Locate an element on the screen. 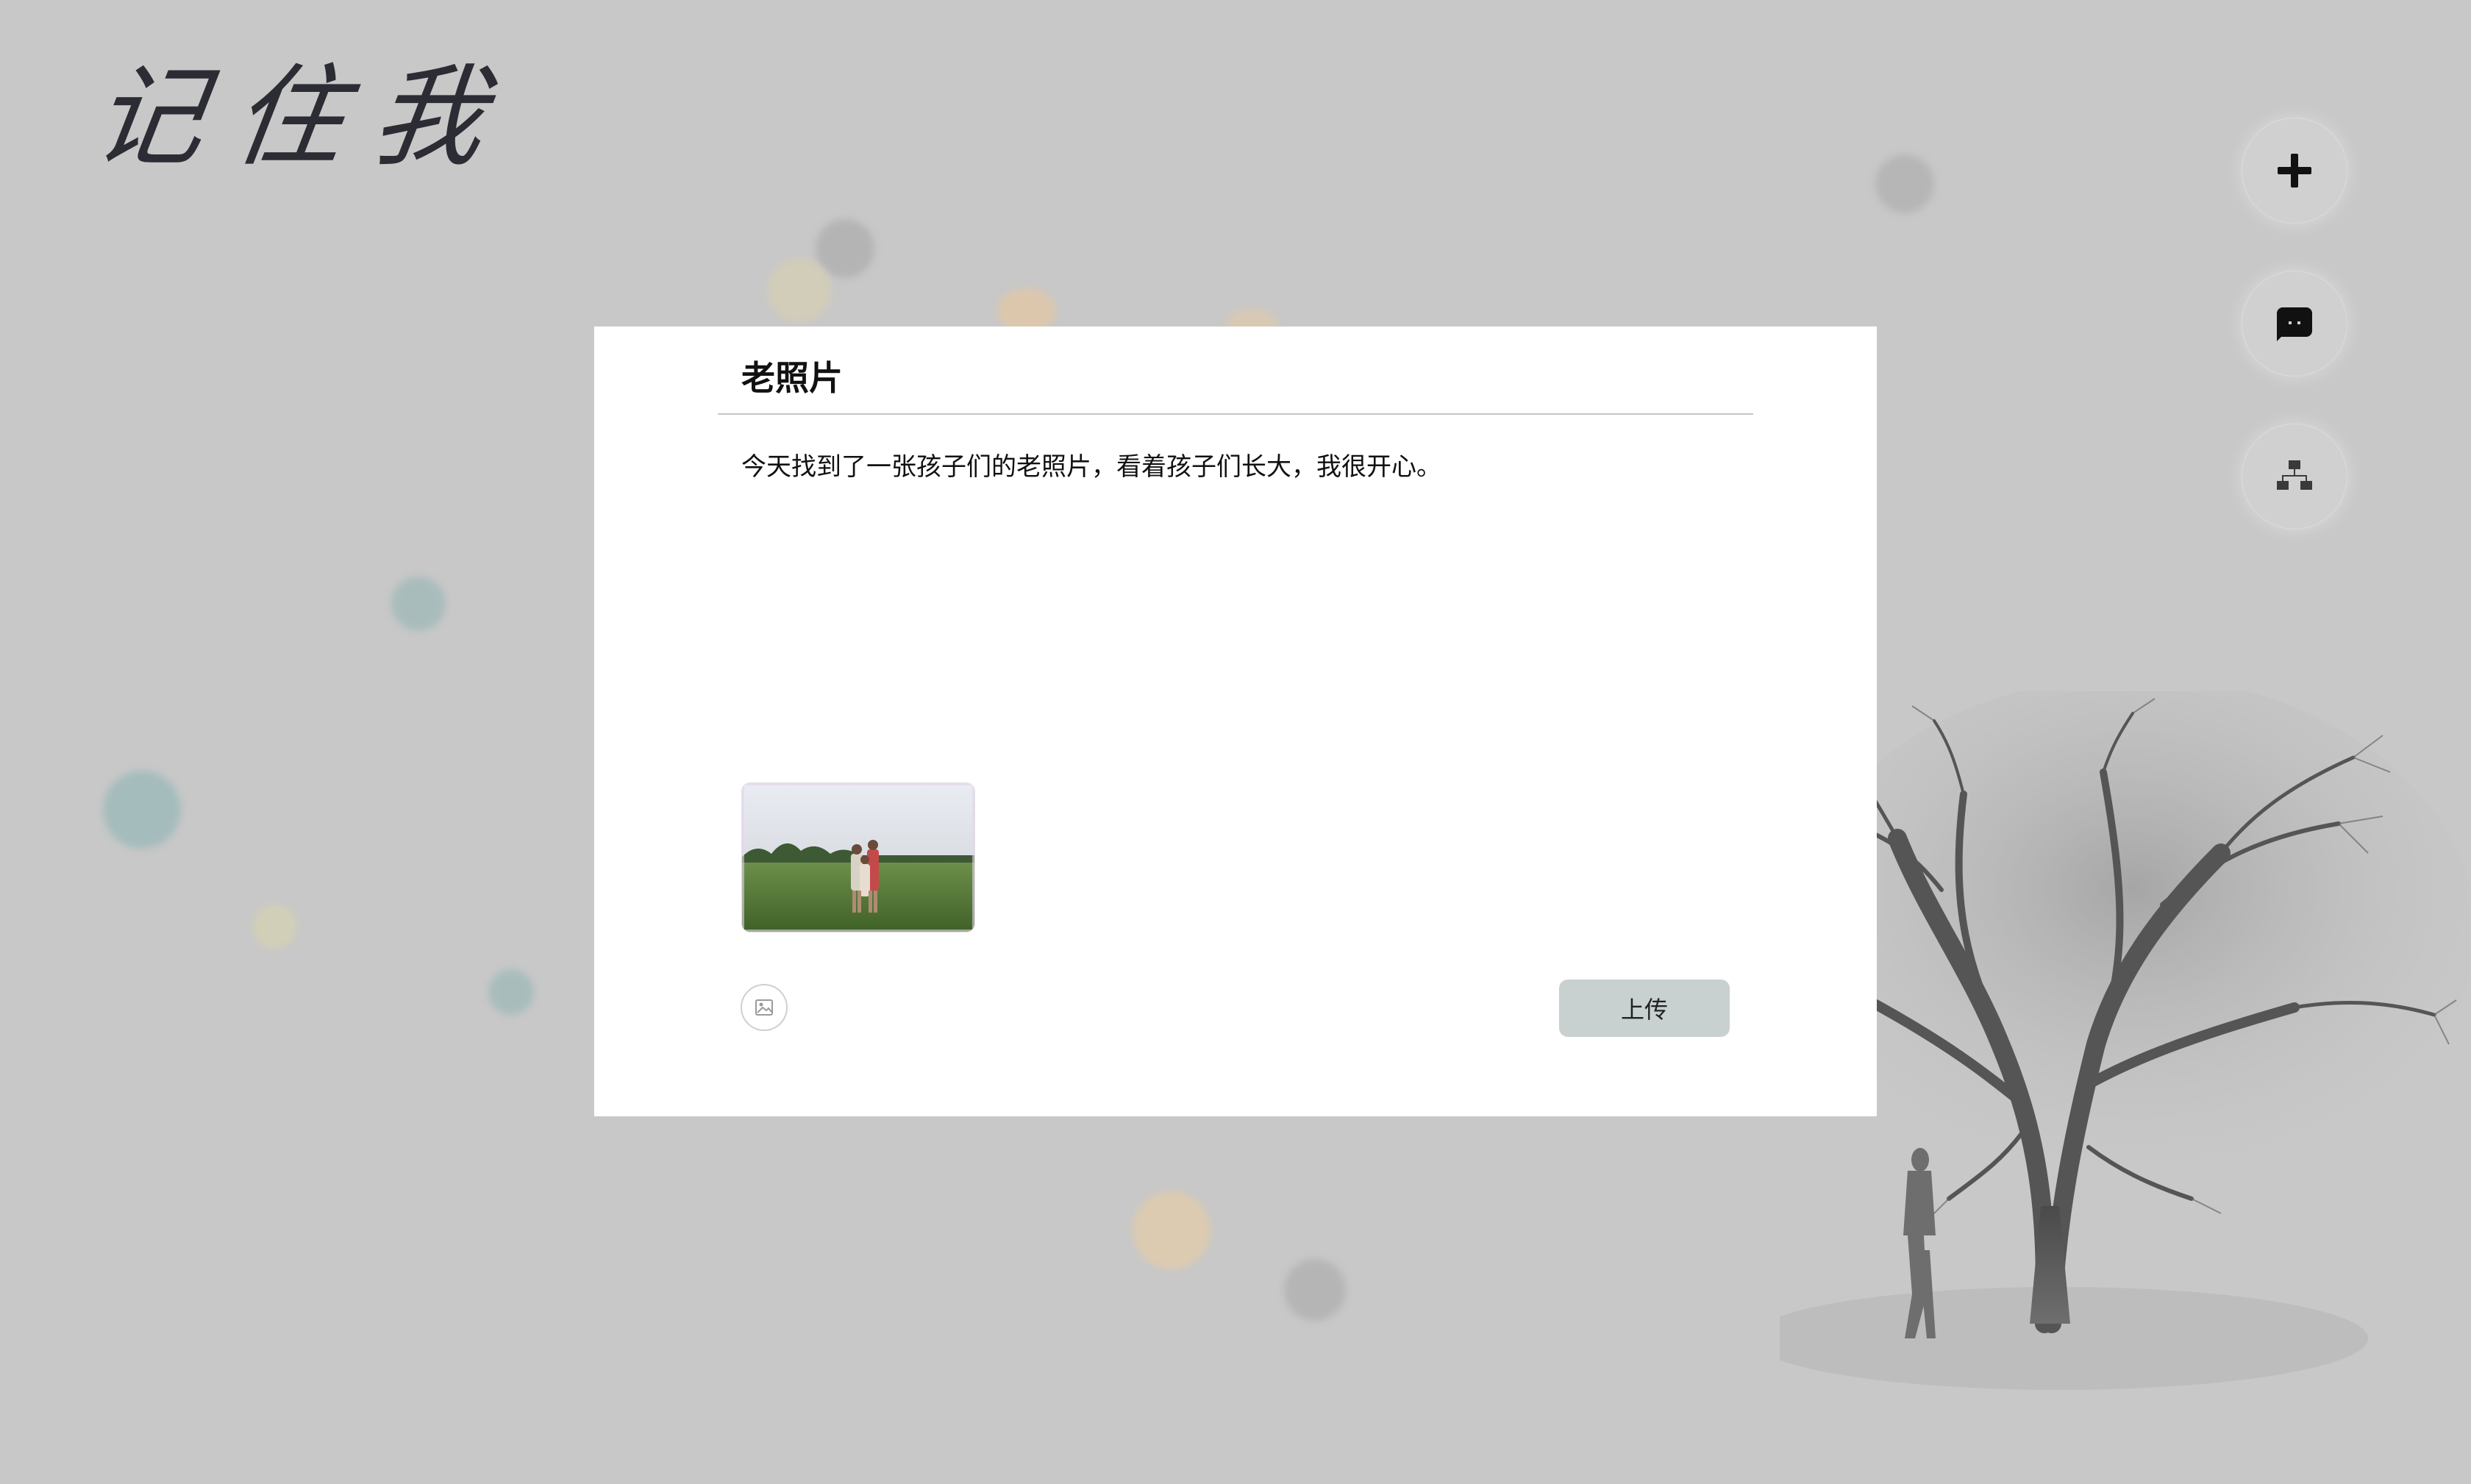  add-image-button is located at coordinates (764, 1007).